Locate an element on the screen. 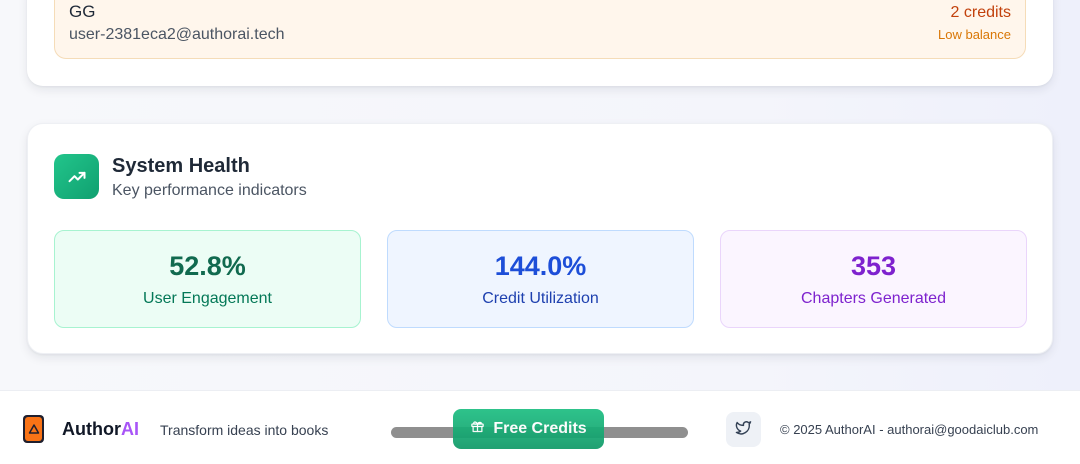  stat-value: 52.8% is located at coordinates (207, 266).